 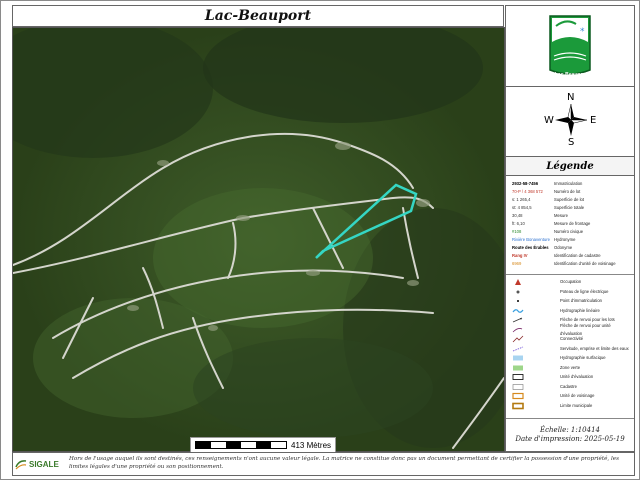 What do you see at coordinates (518, 292) in the screenshot?
I see `power-pole-icon` at bounding box center [518, 292].